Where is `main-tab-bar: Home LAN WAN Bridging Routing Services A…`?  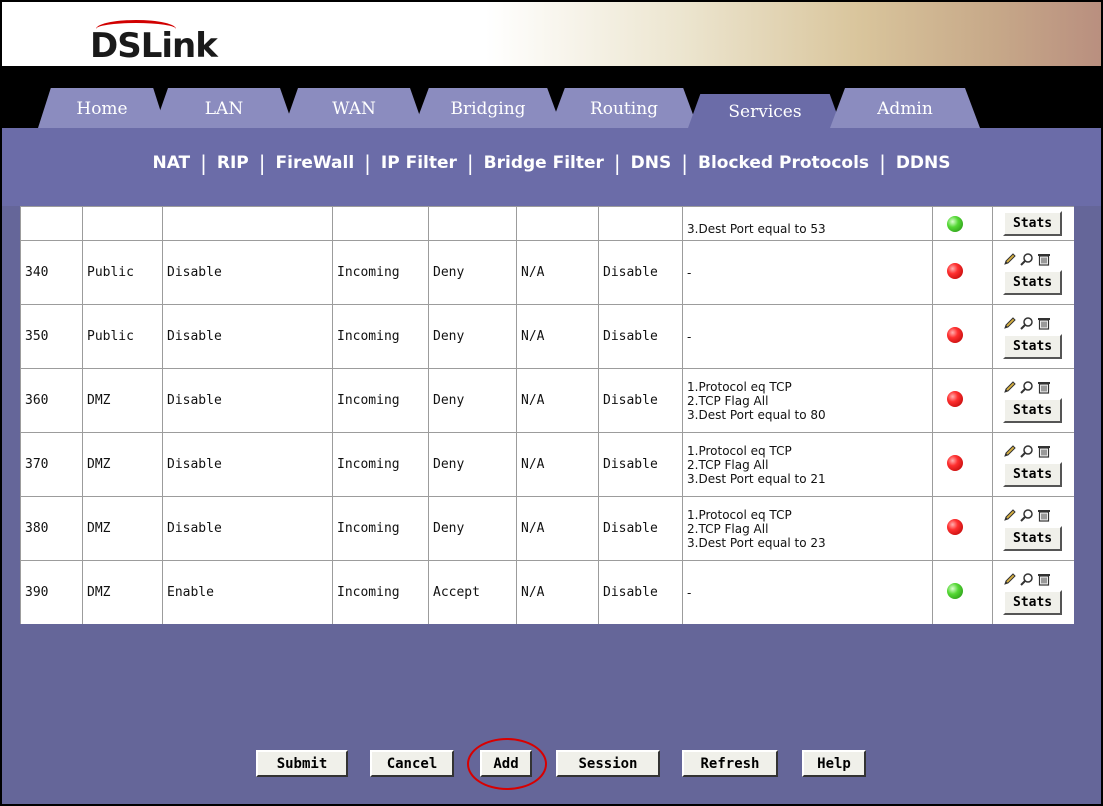
main-tab-bar: Home LAN WAN Bridging Routing Services A… is located at coordinates (551, 97).